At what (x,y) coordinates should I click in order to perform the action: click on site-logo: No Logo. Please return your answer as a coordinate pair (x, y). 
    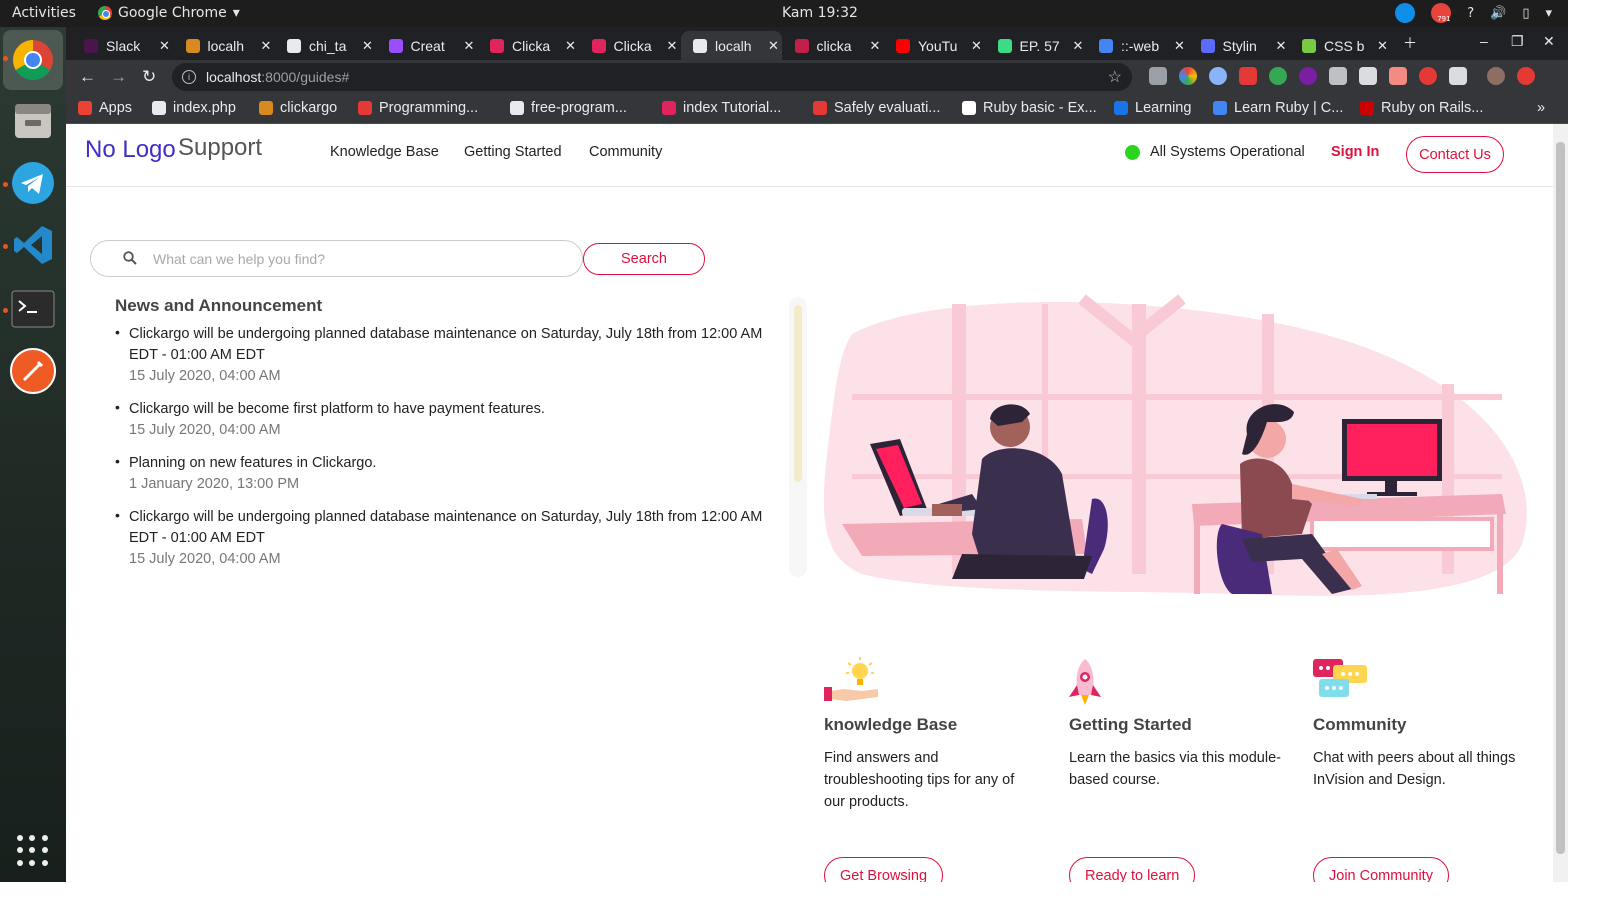
    Looking at the image, I should click on (130, 150).